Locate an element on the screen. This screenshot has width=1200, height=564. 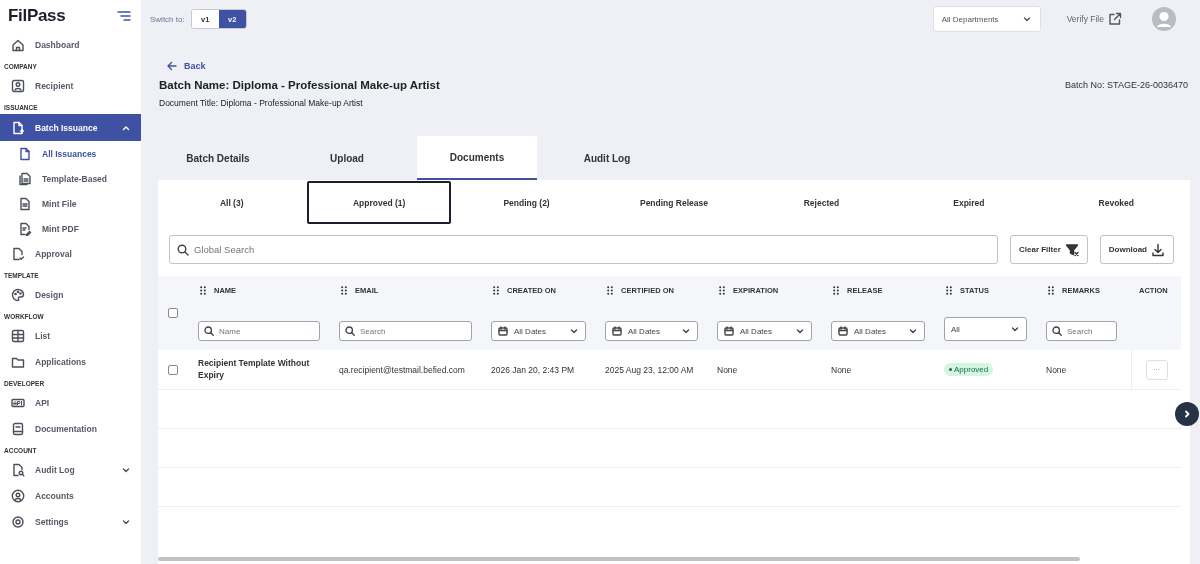
document-plus-icon is located at coordinates (18, 127).